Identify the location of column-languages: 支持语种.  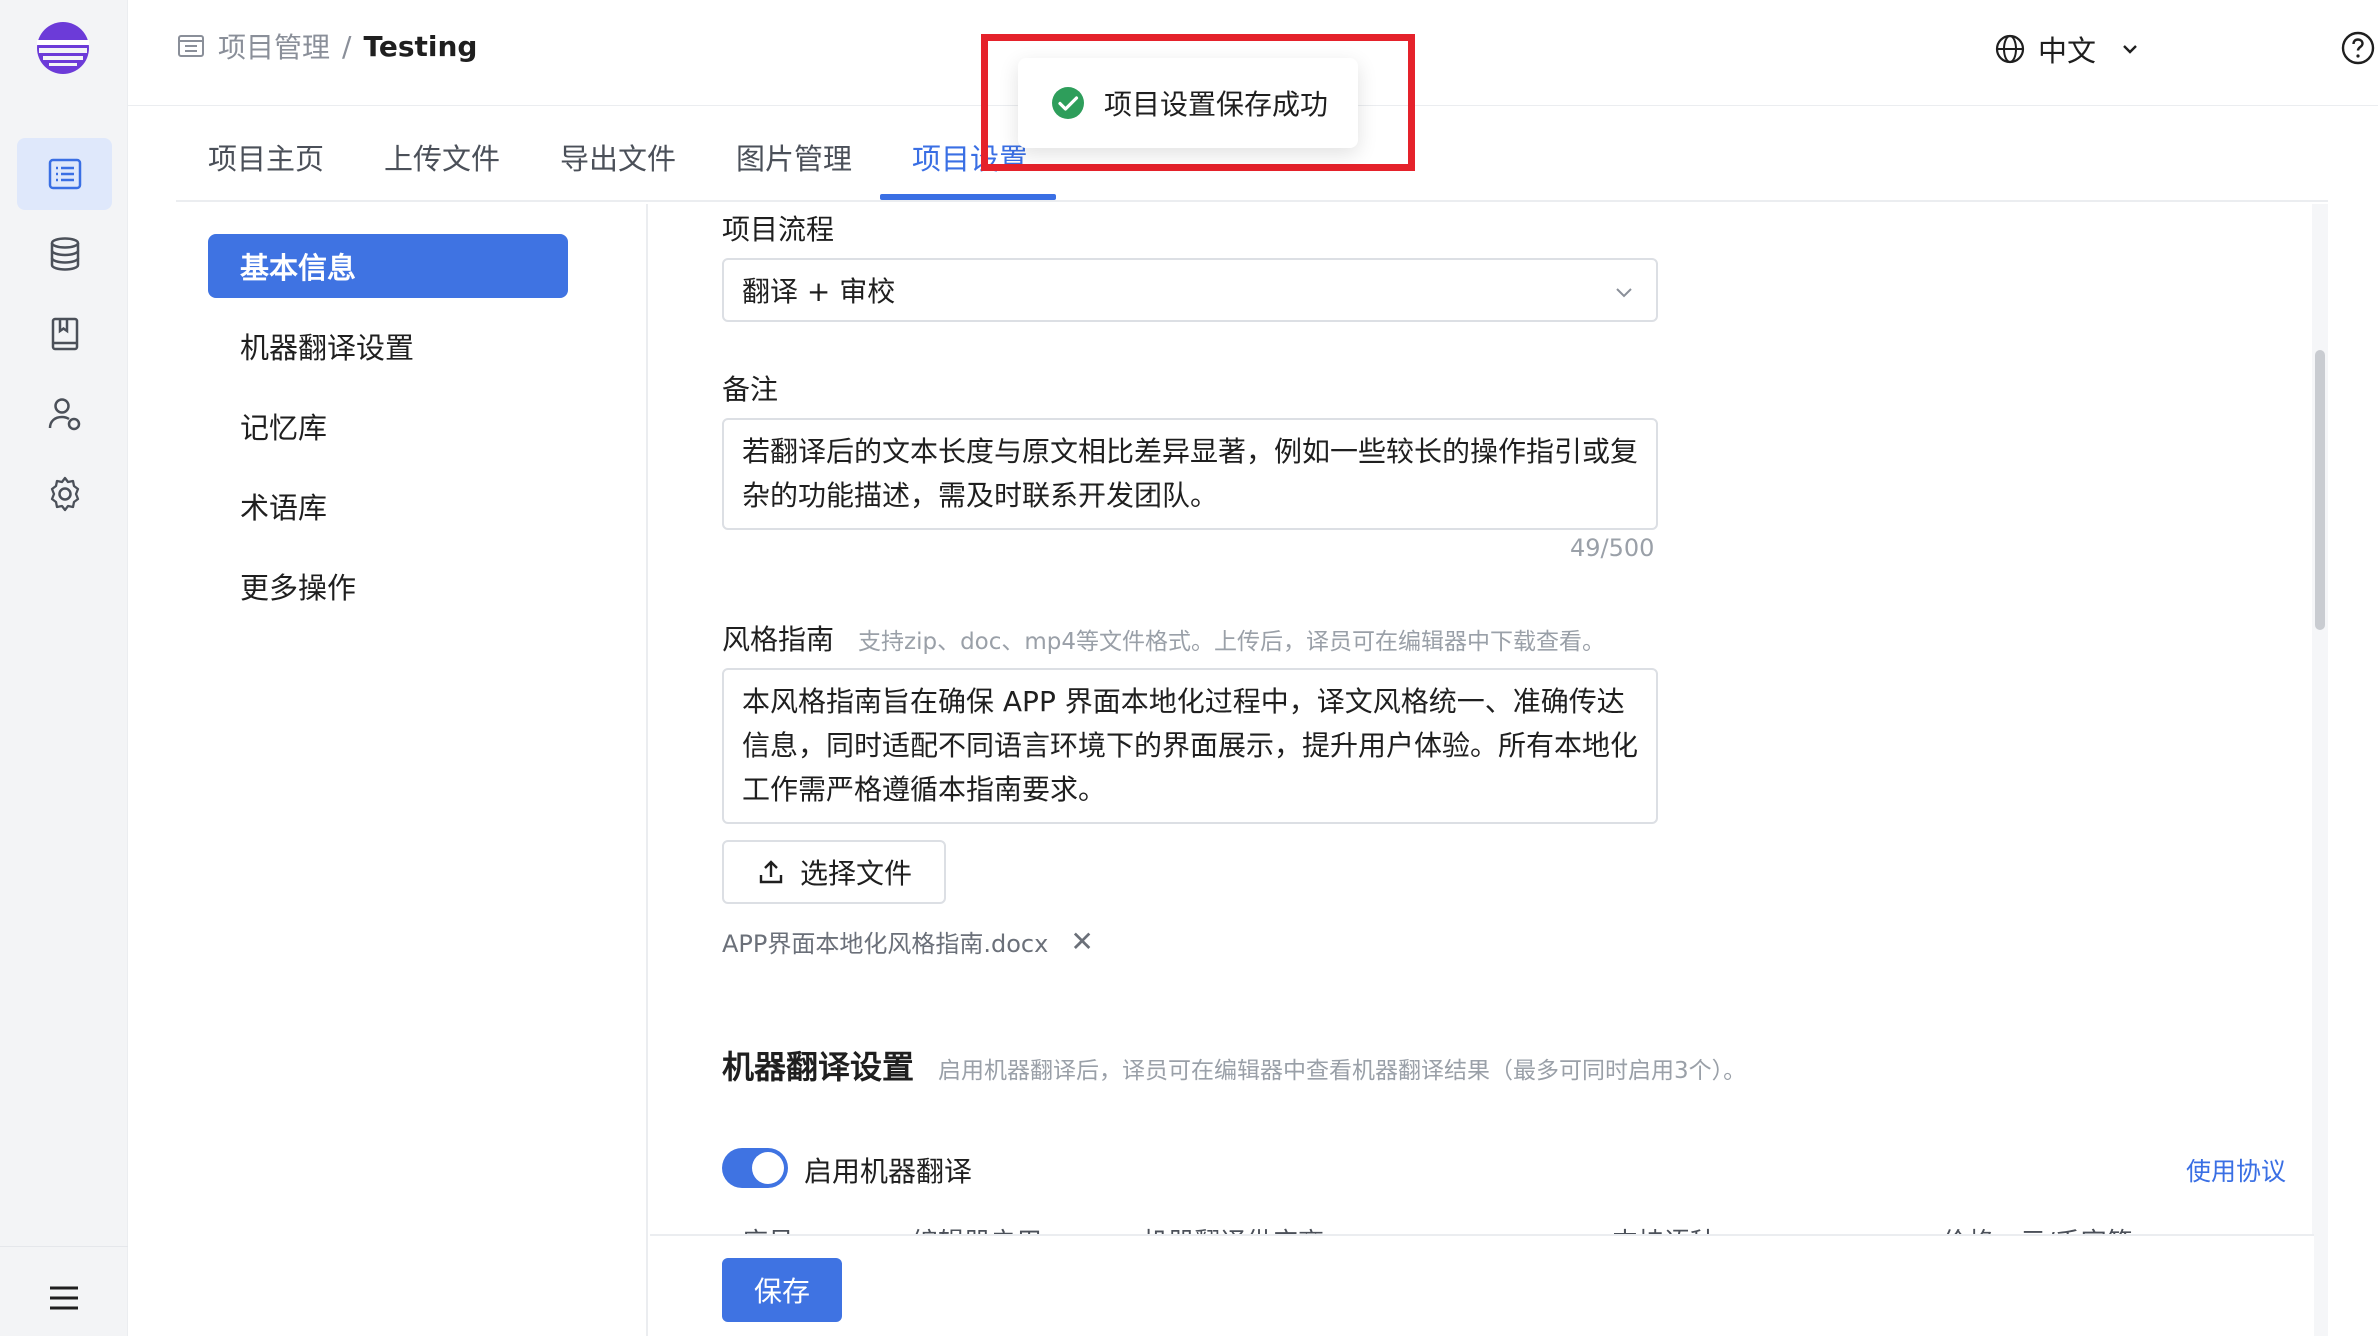
(1664, 1228).